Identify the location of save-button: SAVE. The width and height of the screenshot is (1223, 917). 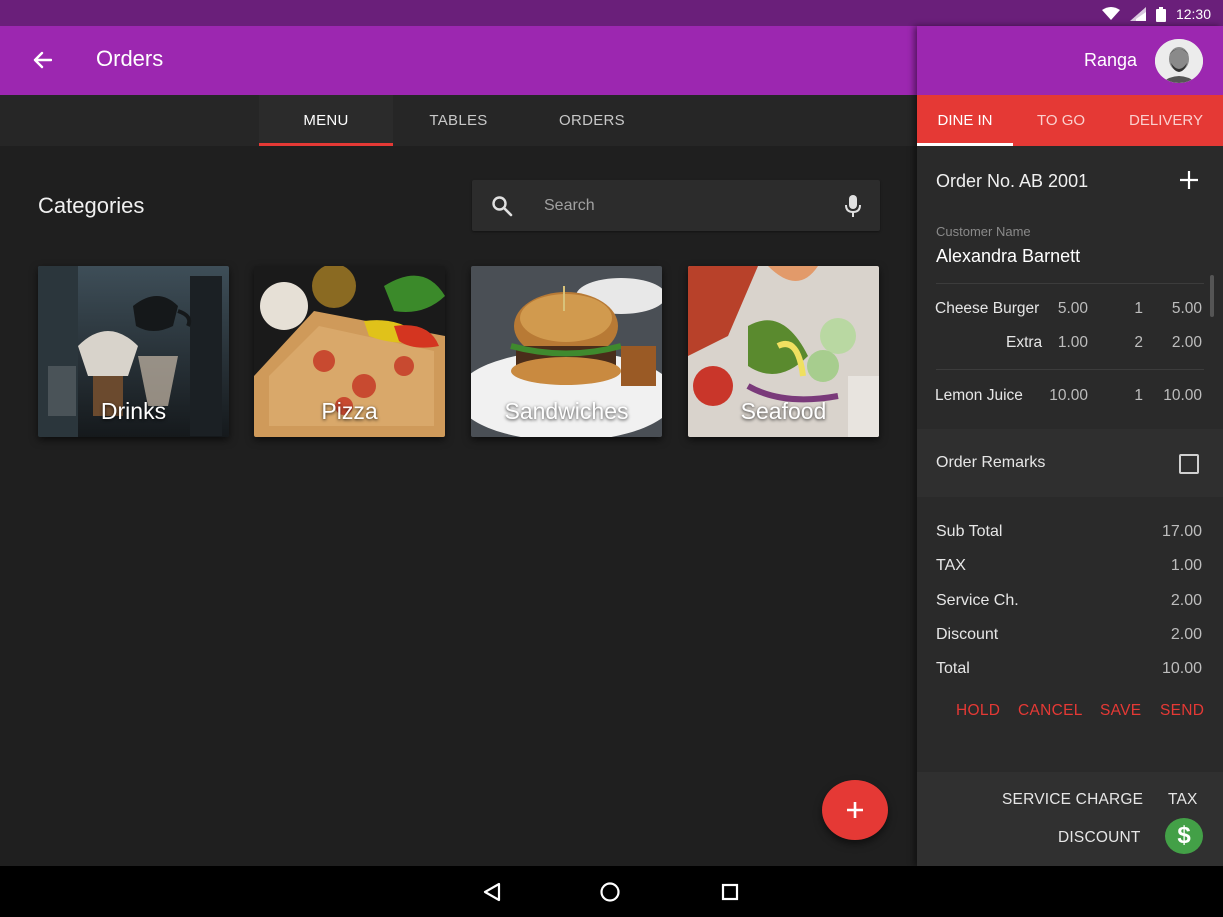
(1120, 713).